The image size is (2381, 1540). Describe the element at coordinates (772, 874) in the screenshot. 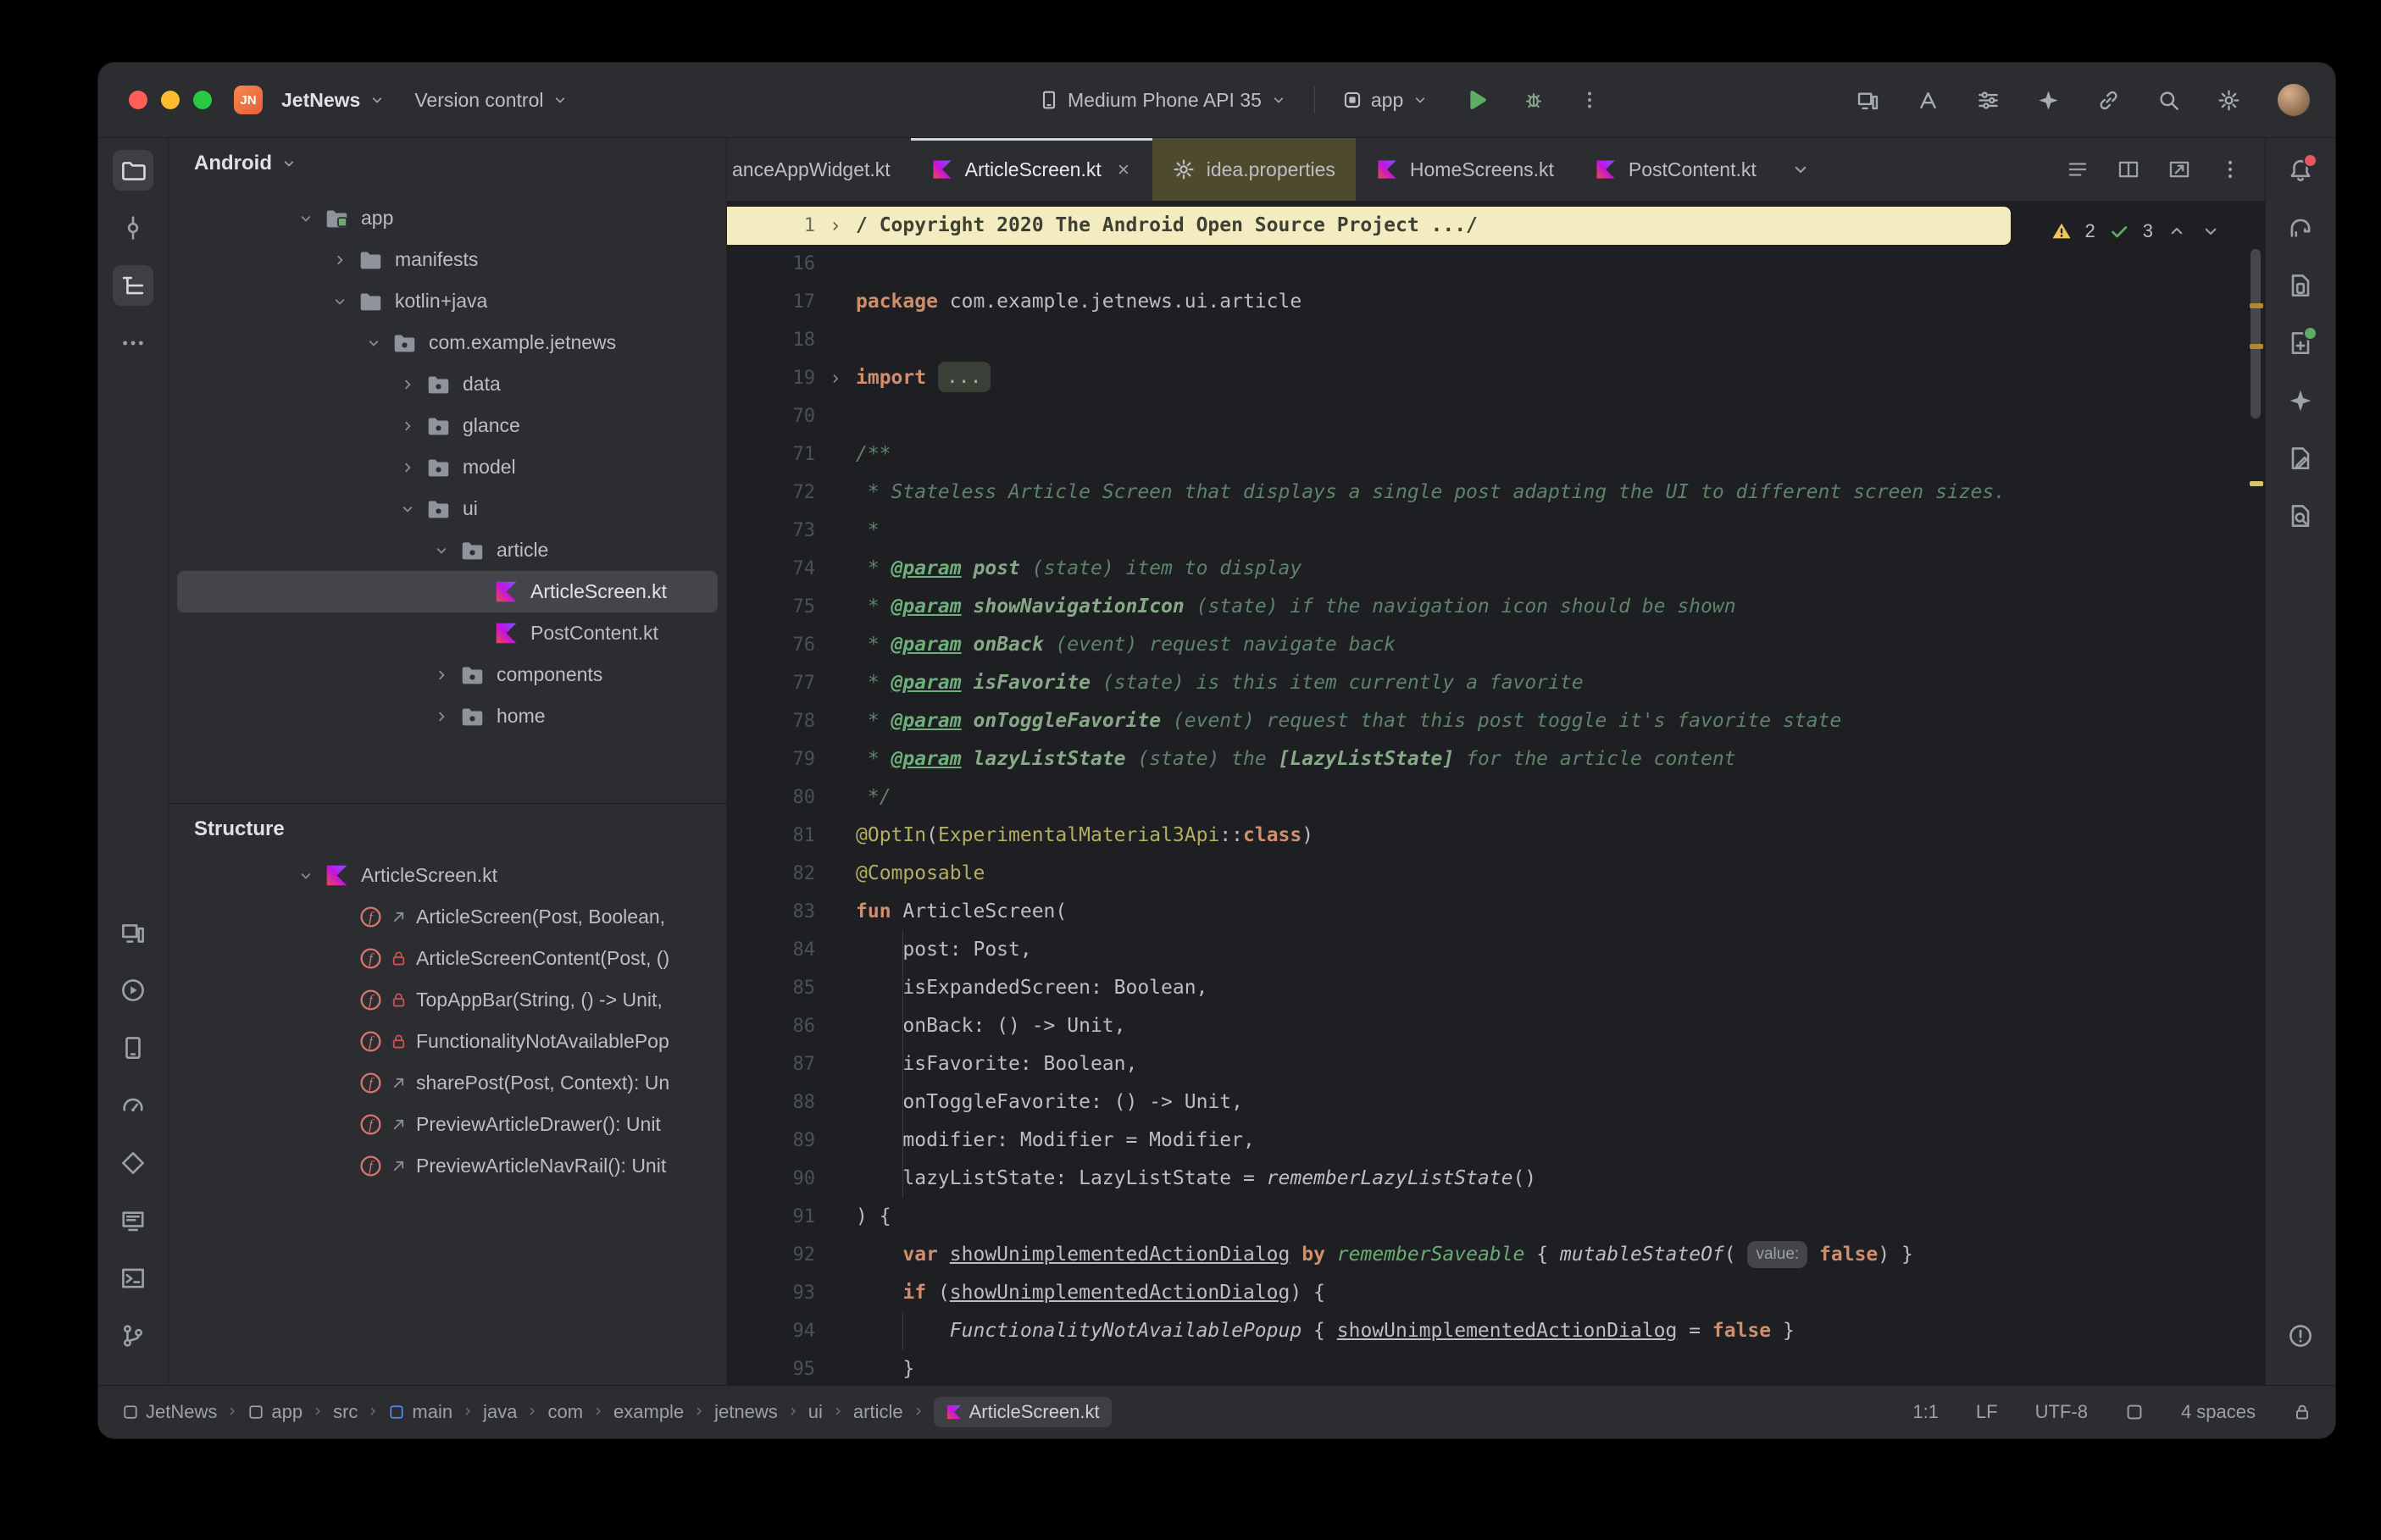

I see `line-number: 82` at that location.